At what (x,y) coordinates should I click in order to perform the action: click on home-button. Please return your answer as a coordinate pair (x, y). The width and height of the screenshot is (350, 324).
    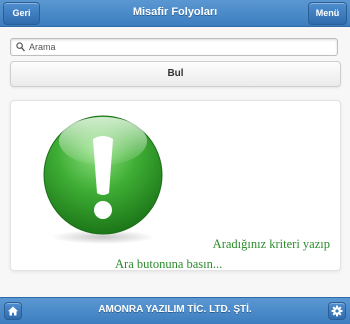
    Looking at the image, I should click on (13, 311).